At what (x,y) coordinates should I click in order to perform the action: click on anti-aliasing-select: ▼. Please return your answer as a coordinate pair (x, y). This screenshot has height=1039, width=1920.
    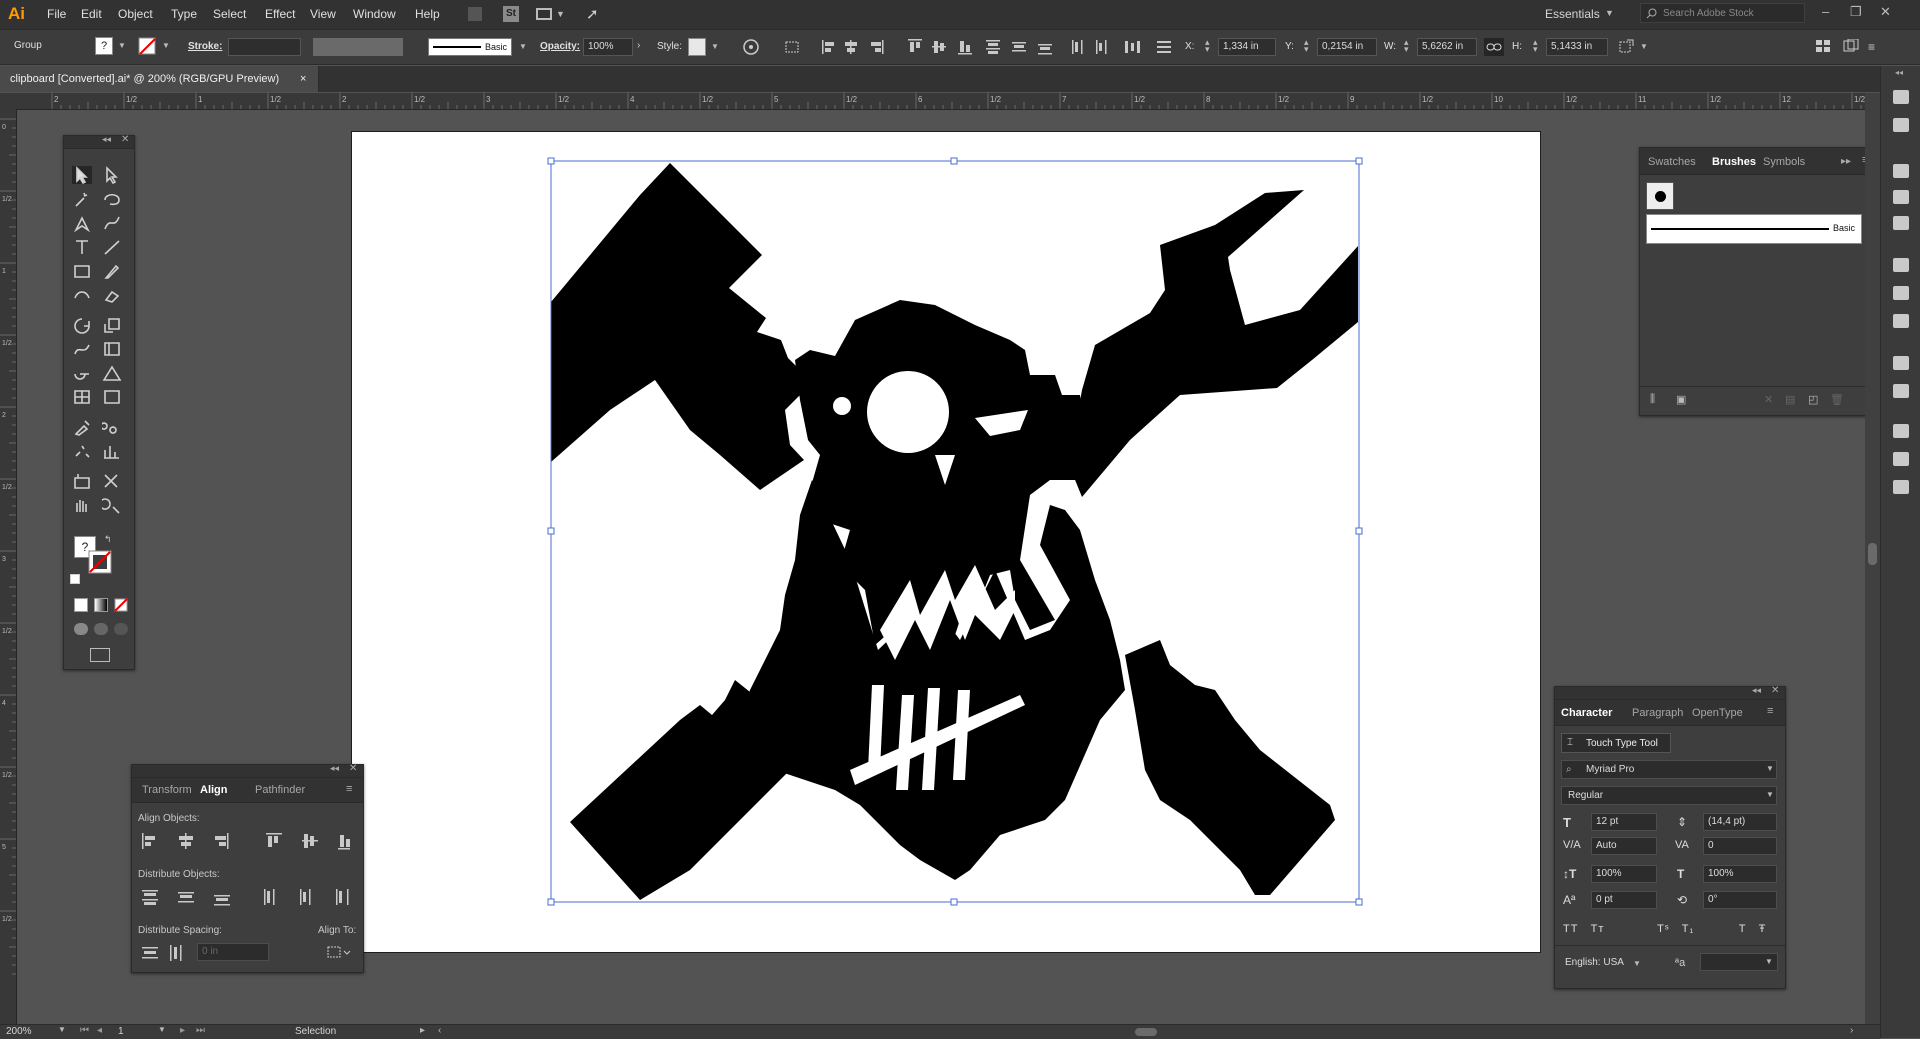
    Looking at the image, I should click on (1739, 962).